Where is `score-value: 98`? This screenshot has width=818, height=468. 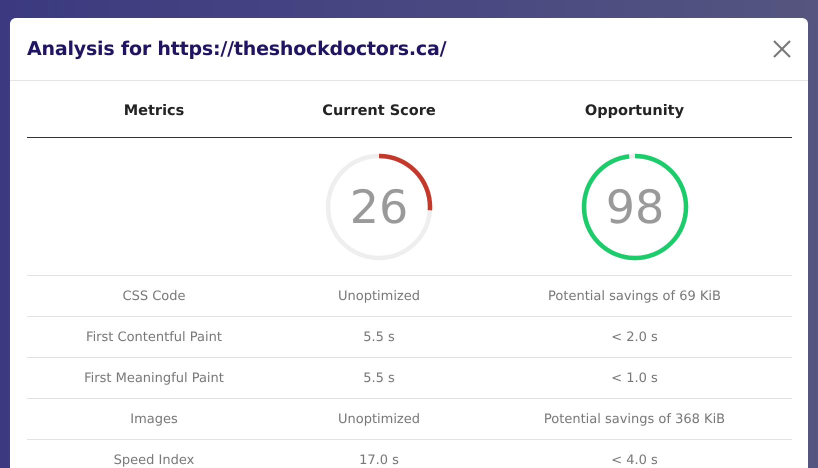
score-value: 98 is located at coordinates (634, 207).